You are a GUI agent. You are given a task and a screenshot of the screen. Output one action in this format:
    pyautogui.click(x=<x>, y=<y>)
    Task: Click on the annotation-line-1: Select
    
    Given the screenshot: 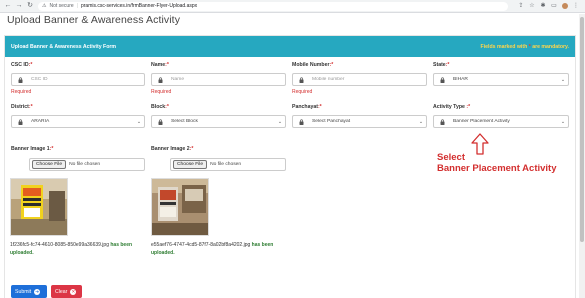 What is the action you would take?
    pyautogui.click(x=451, y=157)
    